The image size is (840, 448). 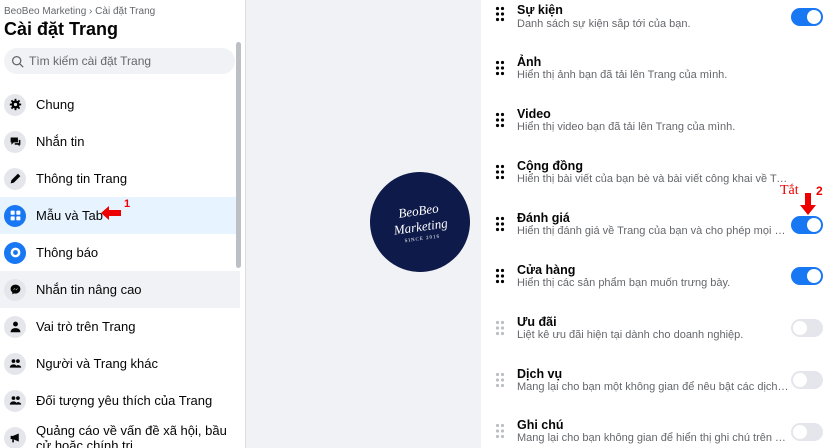 What do you see at coordinates (86, 326) in the screenshot?
I see `sidebar-item-label: Vai trò trên Trang` at bounding box center [86, 326].